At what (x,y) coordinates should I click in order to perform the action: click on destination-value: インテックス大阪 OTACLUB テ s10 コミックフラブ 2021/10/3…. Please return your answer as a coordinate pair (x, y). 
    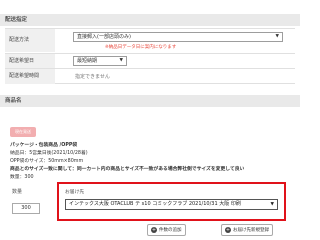
    Looking at the image, I should click on (155, 204).